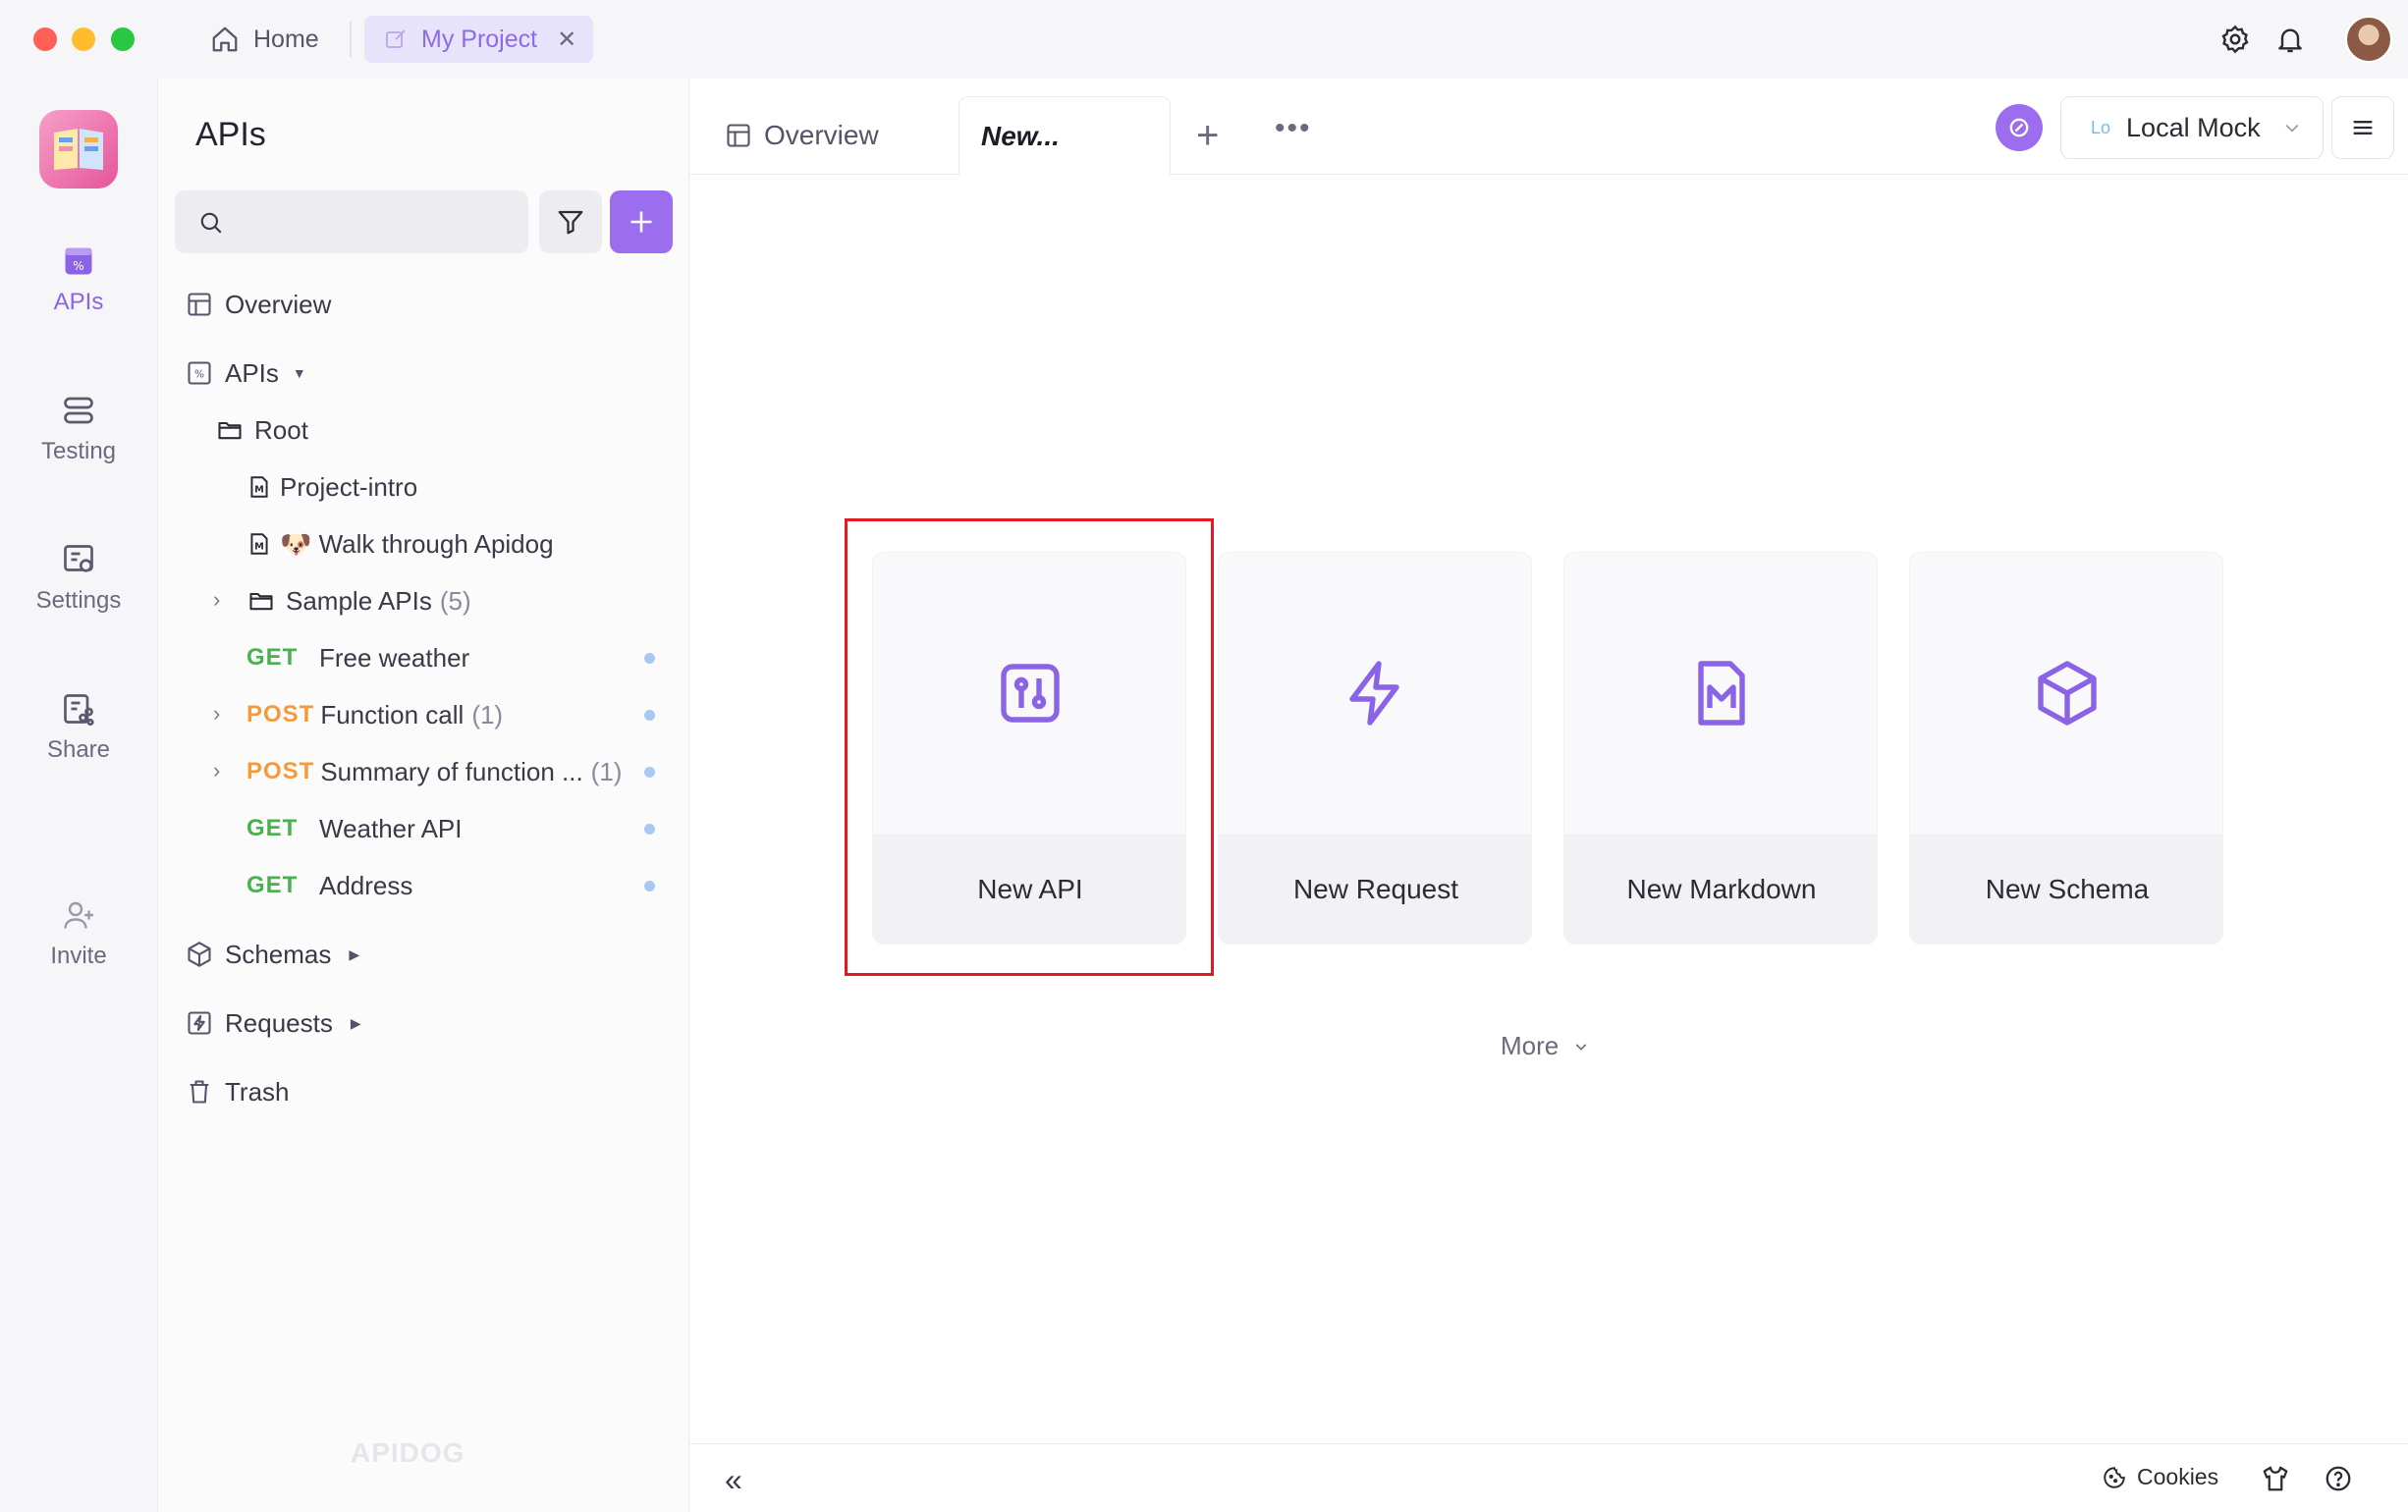  Describe the element at coordinates (45, 39) in the screenshot. I see `close-window-button` at that location.